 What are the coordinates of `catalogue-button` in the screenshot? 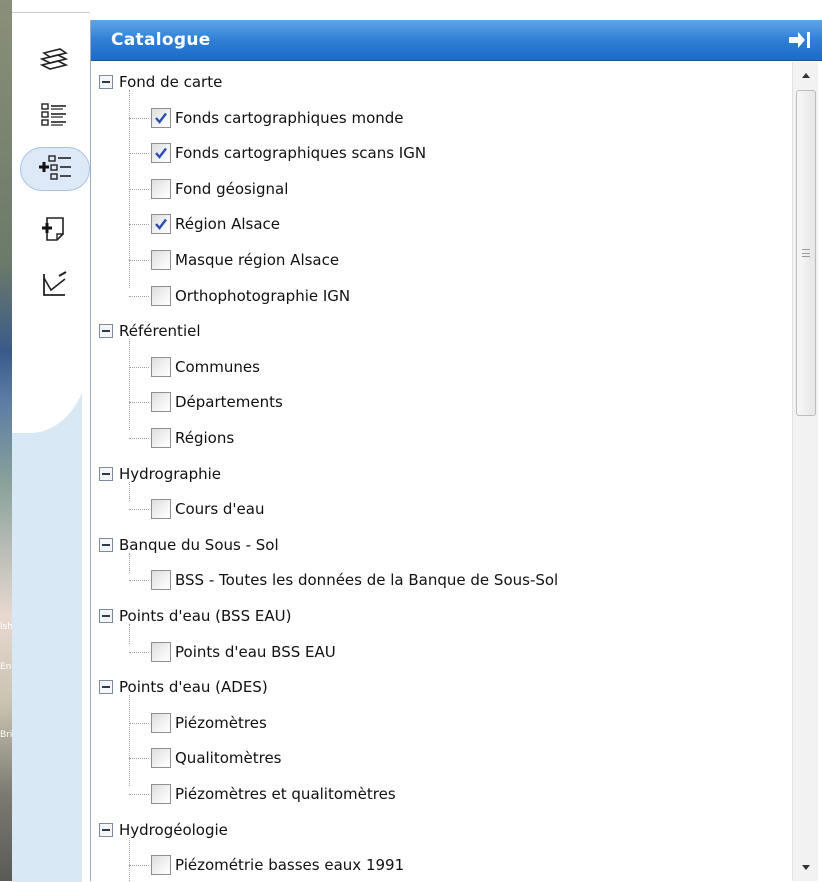 It's located at (55, 169).